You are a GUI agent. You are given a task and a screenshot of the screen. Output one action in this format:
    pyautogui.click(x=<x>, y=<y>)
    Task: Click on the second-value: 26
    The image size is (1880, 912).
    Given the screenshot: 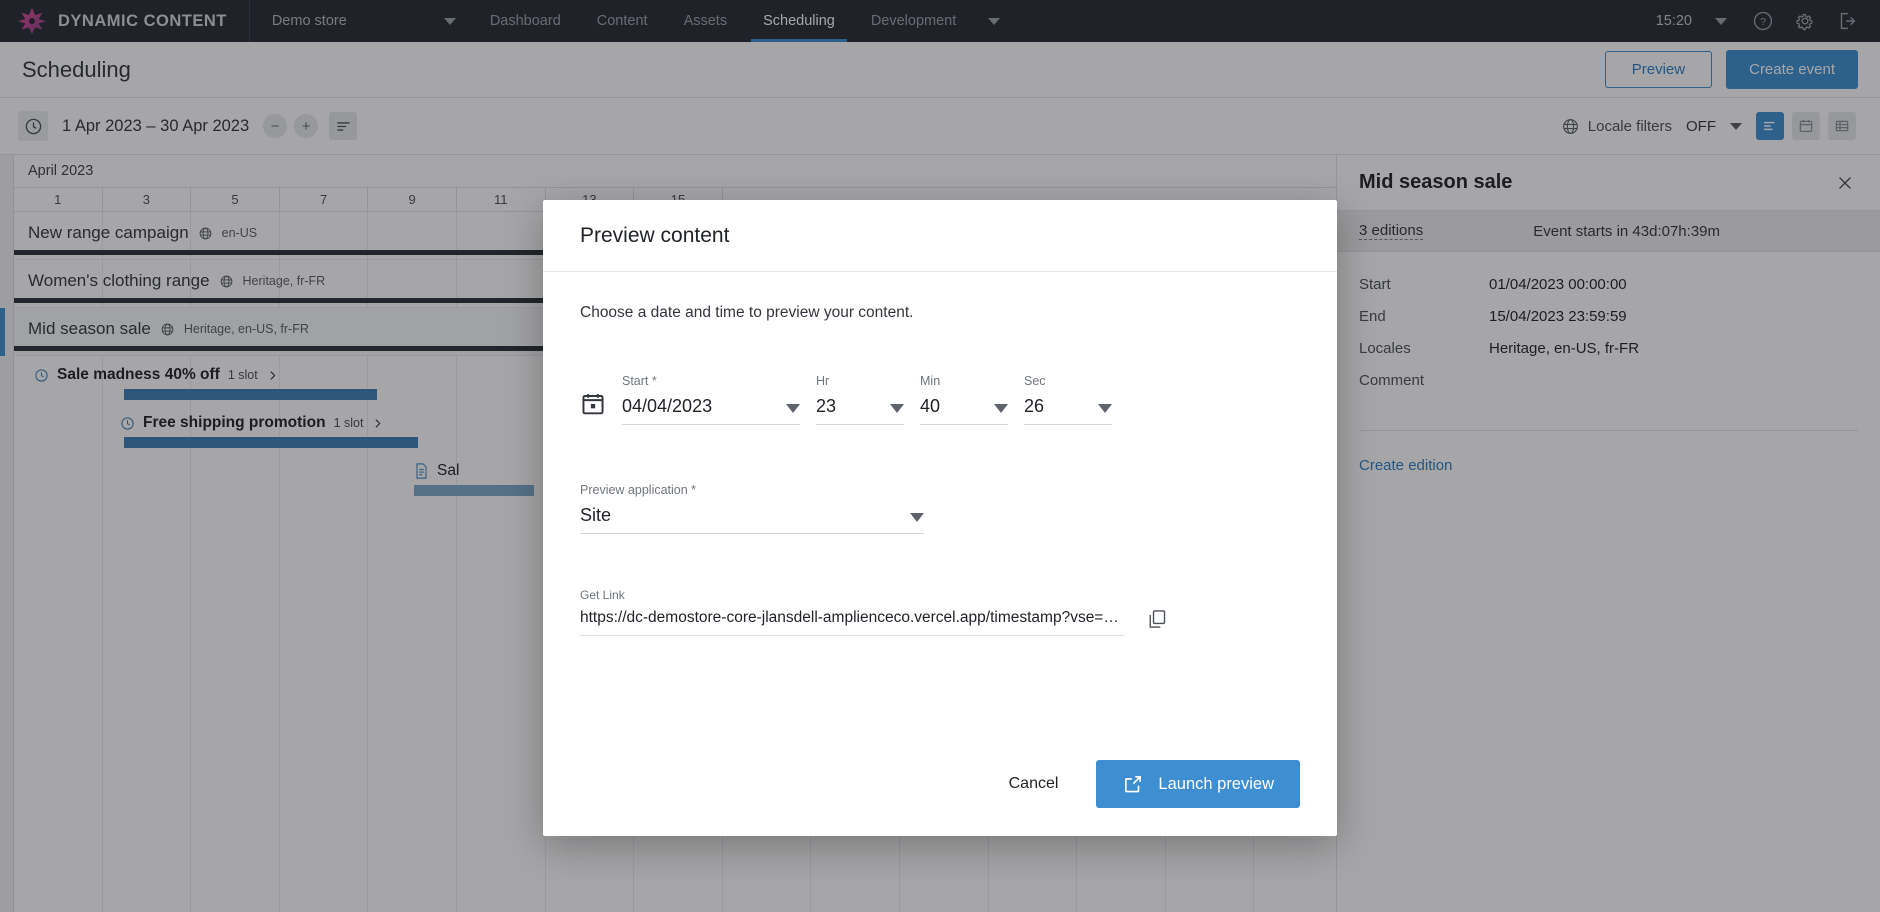 What is the action you would take?
    pyautogui.click(x=1034, y=406)
    